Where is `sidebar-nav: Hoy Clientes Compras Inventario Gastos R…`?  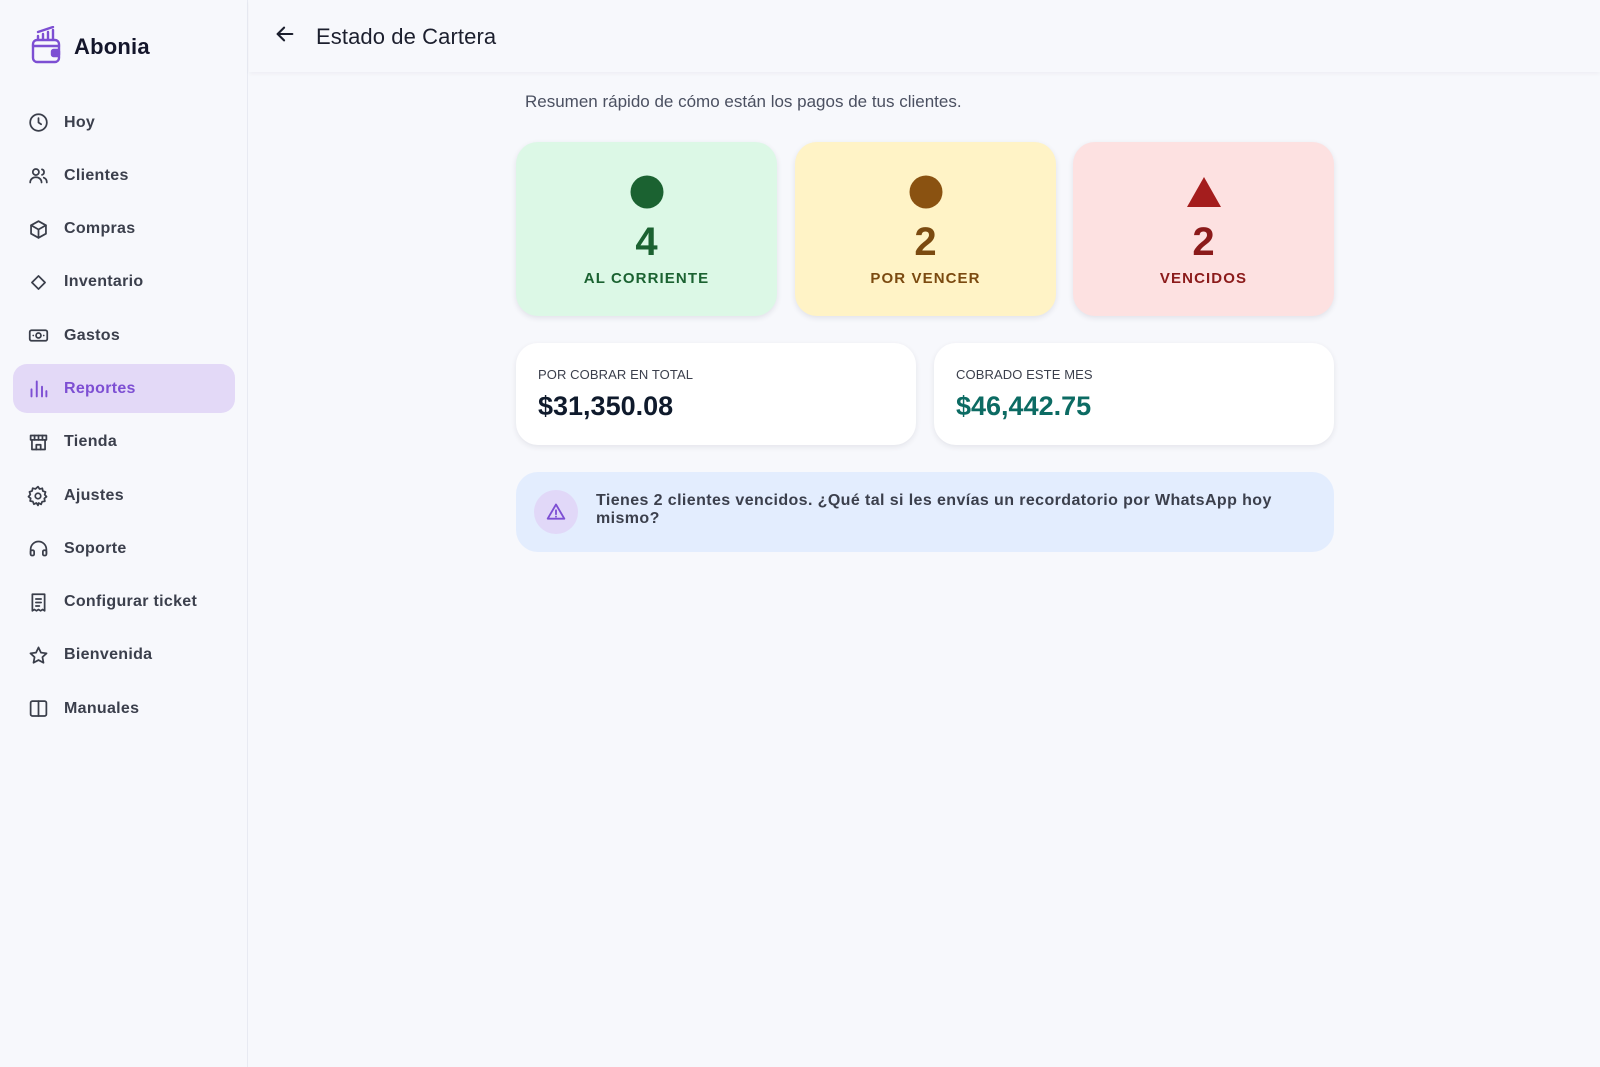
sidebar-nav: Hoy Clientes Compras Inventario Gastos R… is located at coordinates (124, 418).